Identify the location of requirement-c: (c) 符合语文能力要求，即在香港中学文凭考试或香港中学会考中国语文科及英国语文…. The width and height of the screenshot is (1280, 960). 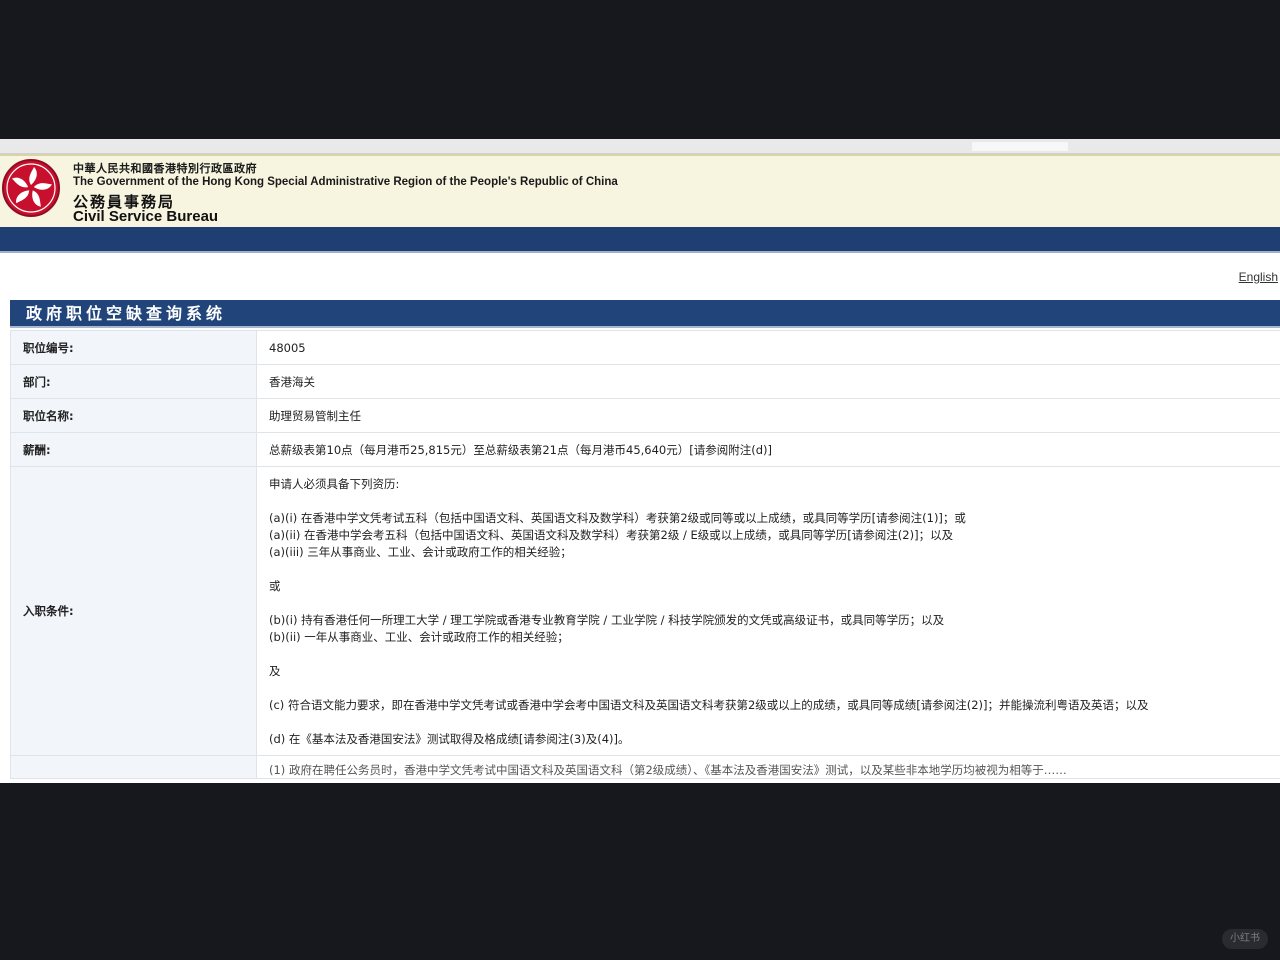
(709, 705).